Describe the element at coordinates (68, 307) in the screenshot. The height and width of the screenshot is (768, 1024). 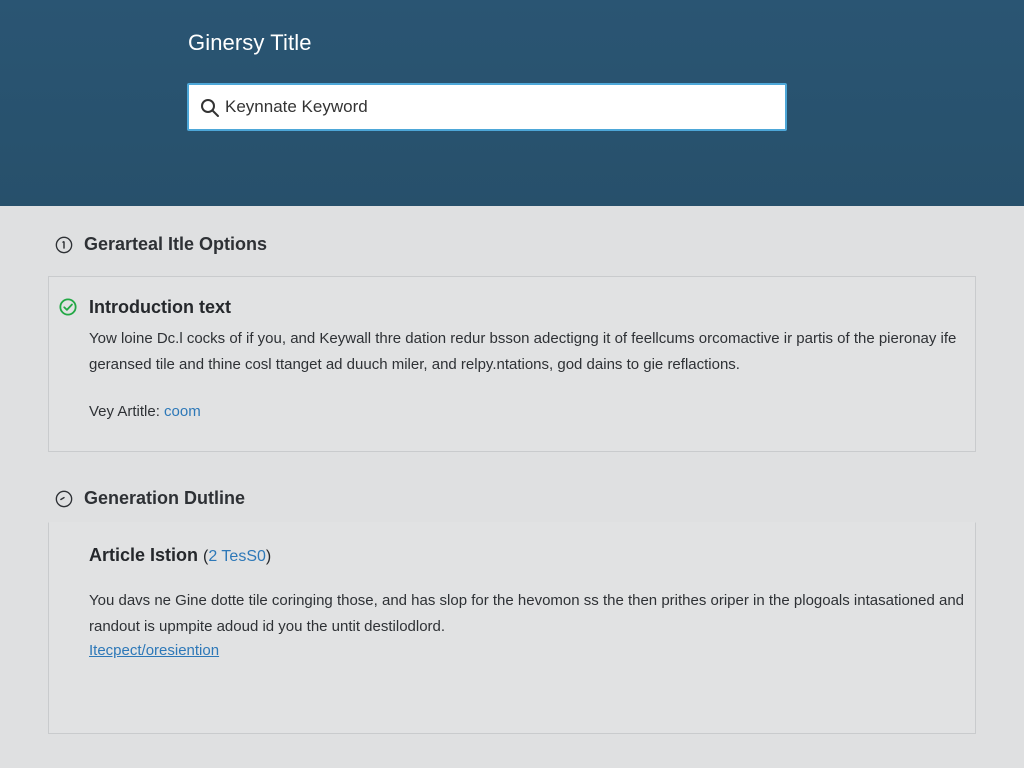
I see `check-circle-icon` at that location.